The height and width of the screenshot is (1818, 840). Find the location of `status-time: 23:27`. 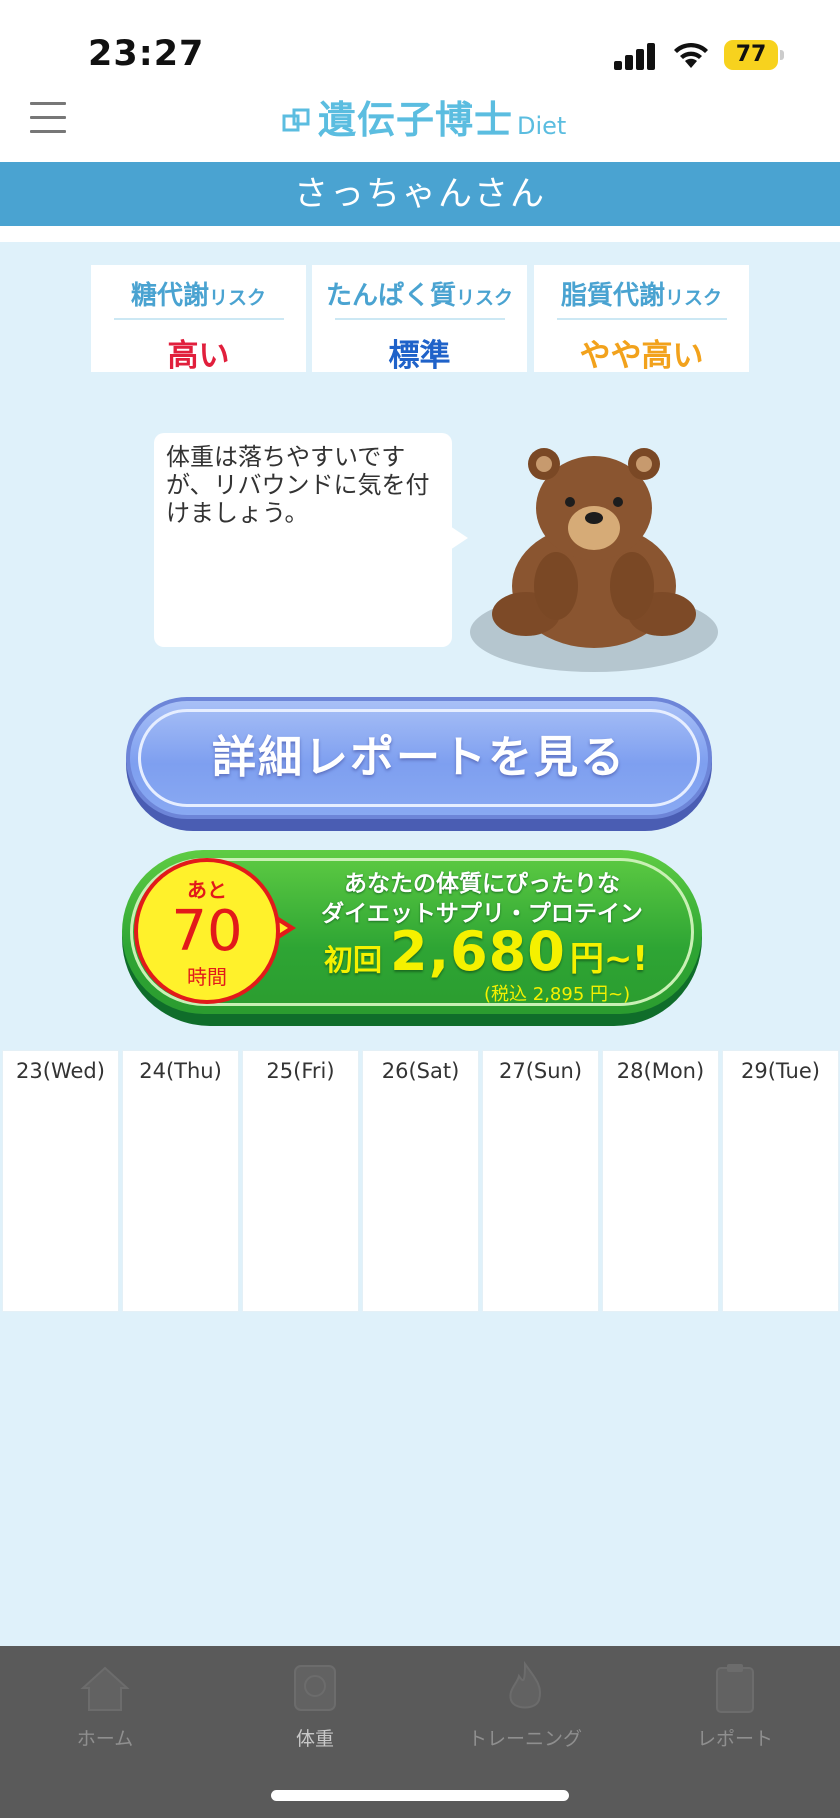

status-time: 23:27 is located at coordinates (146, 54).